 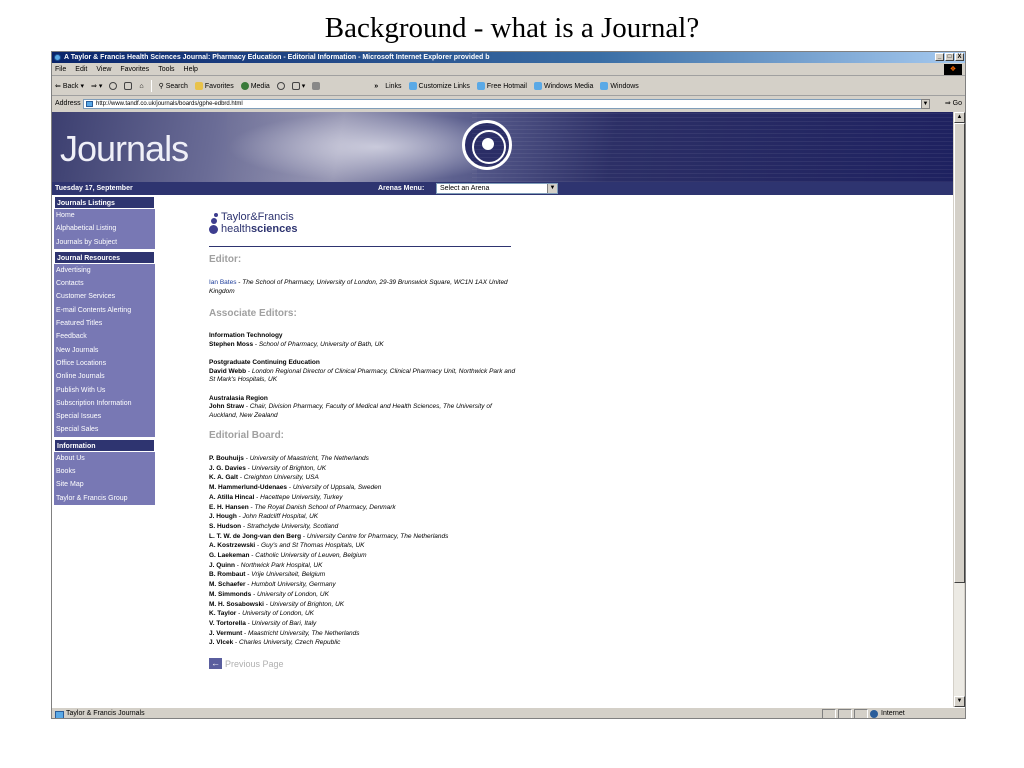 I want to click on links-chevron: », so click(x=376, y=86).